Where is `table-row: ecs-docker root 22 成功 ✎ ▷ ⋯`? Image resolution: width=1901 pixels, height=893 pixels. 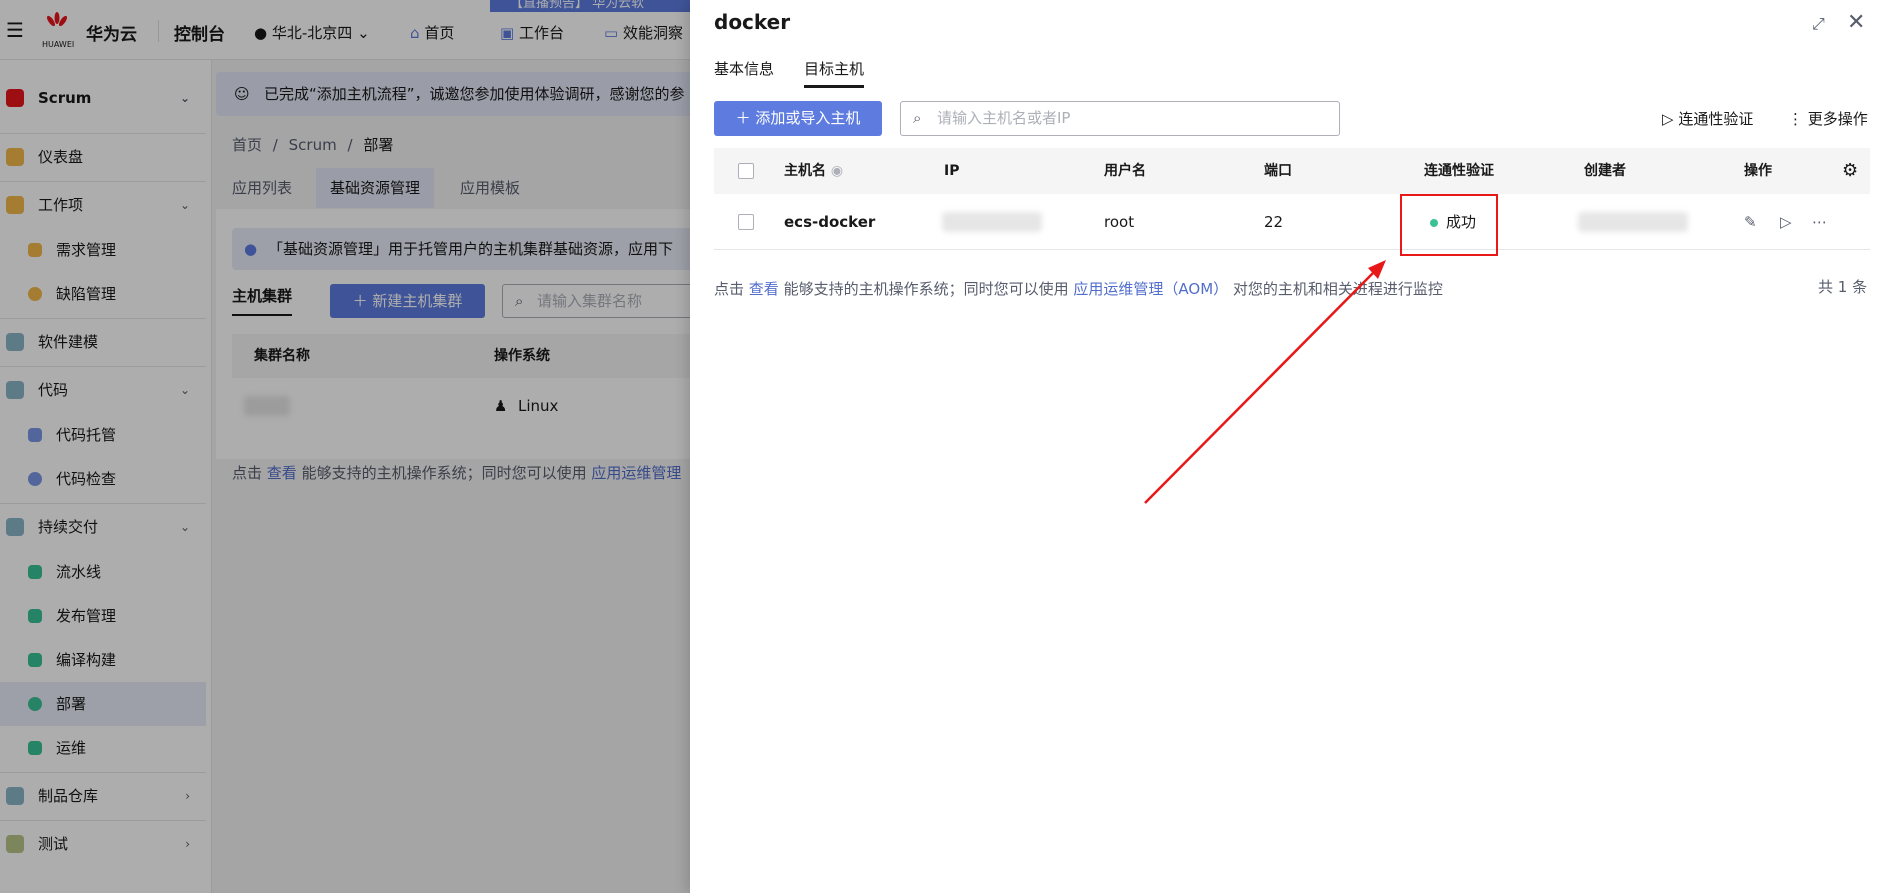
table-row: ecs-docker root 22 成功 ✎ ▷ ⋯ is located at coordinates (1292, 222).